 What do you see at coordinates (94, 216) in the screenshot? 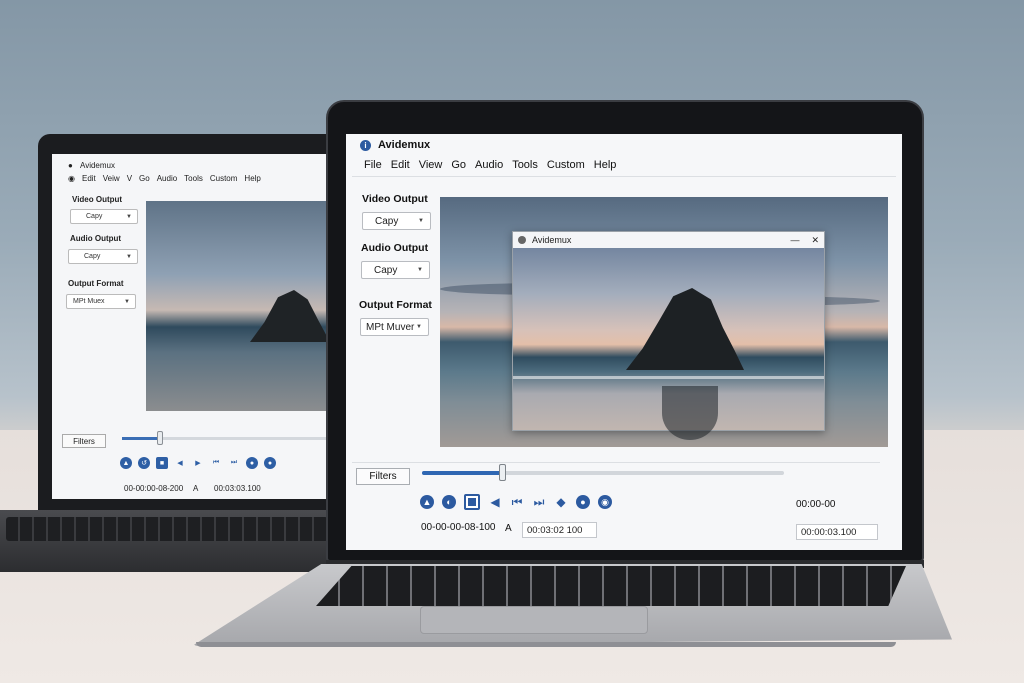
I see `back-video-output-value: Capy` at bounding box center [94, 216].